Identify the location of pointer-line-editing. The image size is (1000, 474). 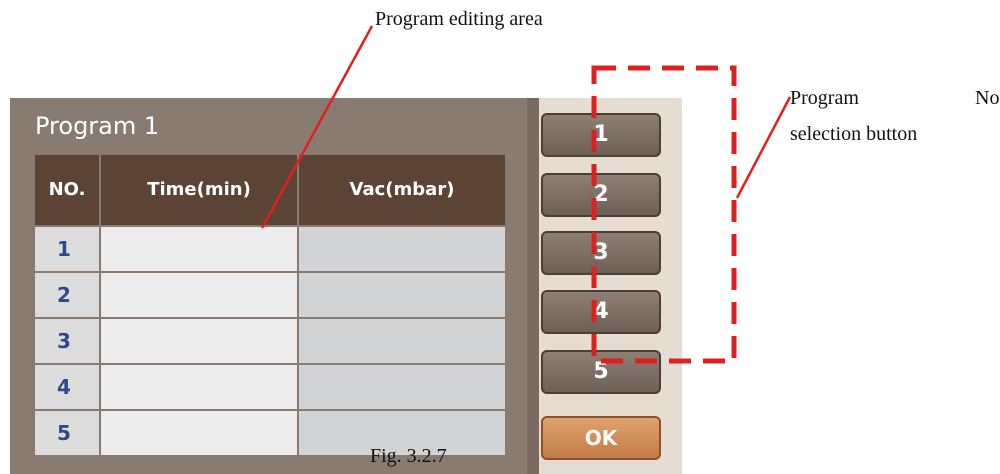
(317, 127).